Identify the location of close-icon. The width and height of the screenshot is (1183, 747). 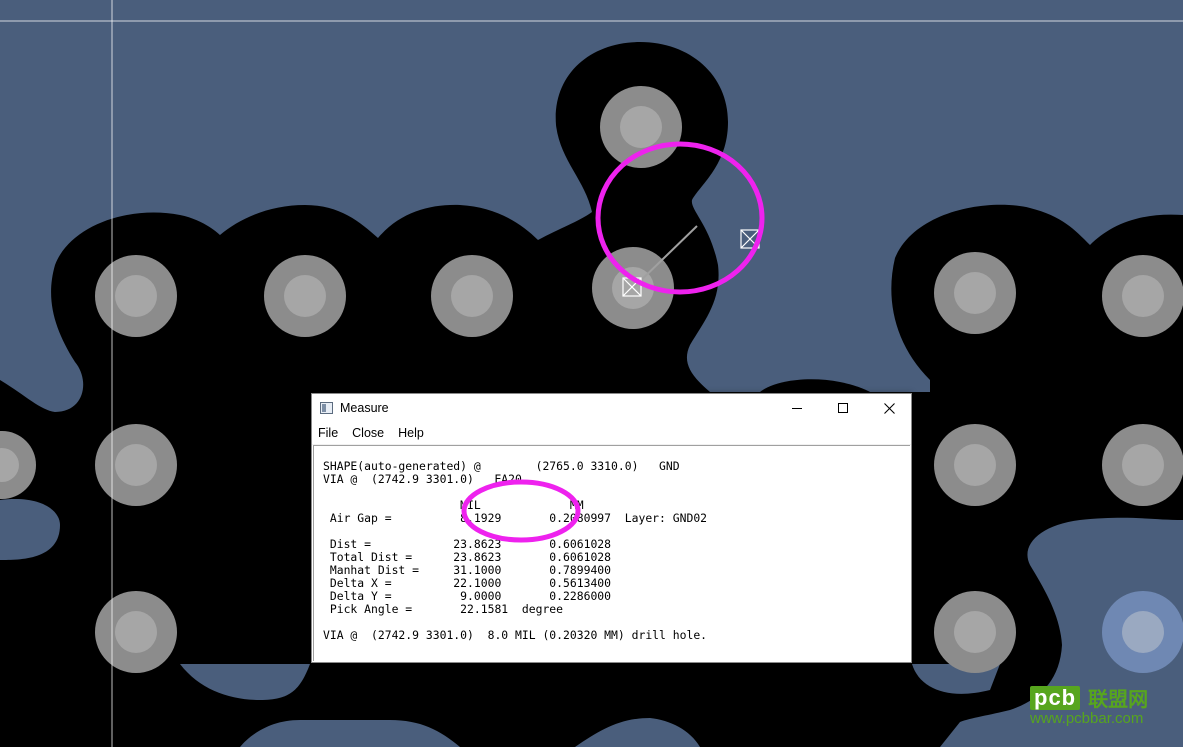
(889, 408).